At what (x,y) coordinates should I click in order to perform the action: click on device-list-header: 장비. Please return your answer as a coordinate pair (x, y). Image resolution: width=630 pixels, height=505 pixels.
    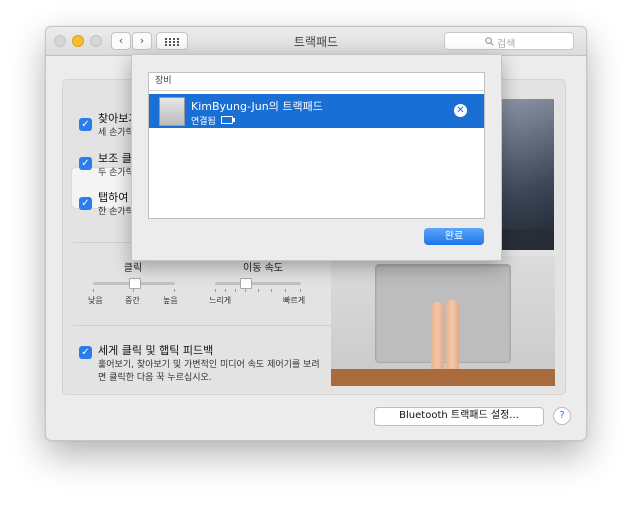
    Looking at the image, I should click on (316, 82).